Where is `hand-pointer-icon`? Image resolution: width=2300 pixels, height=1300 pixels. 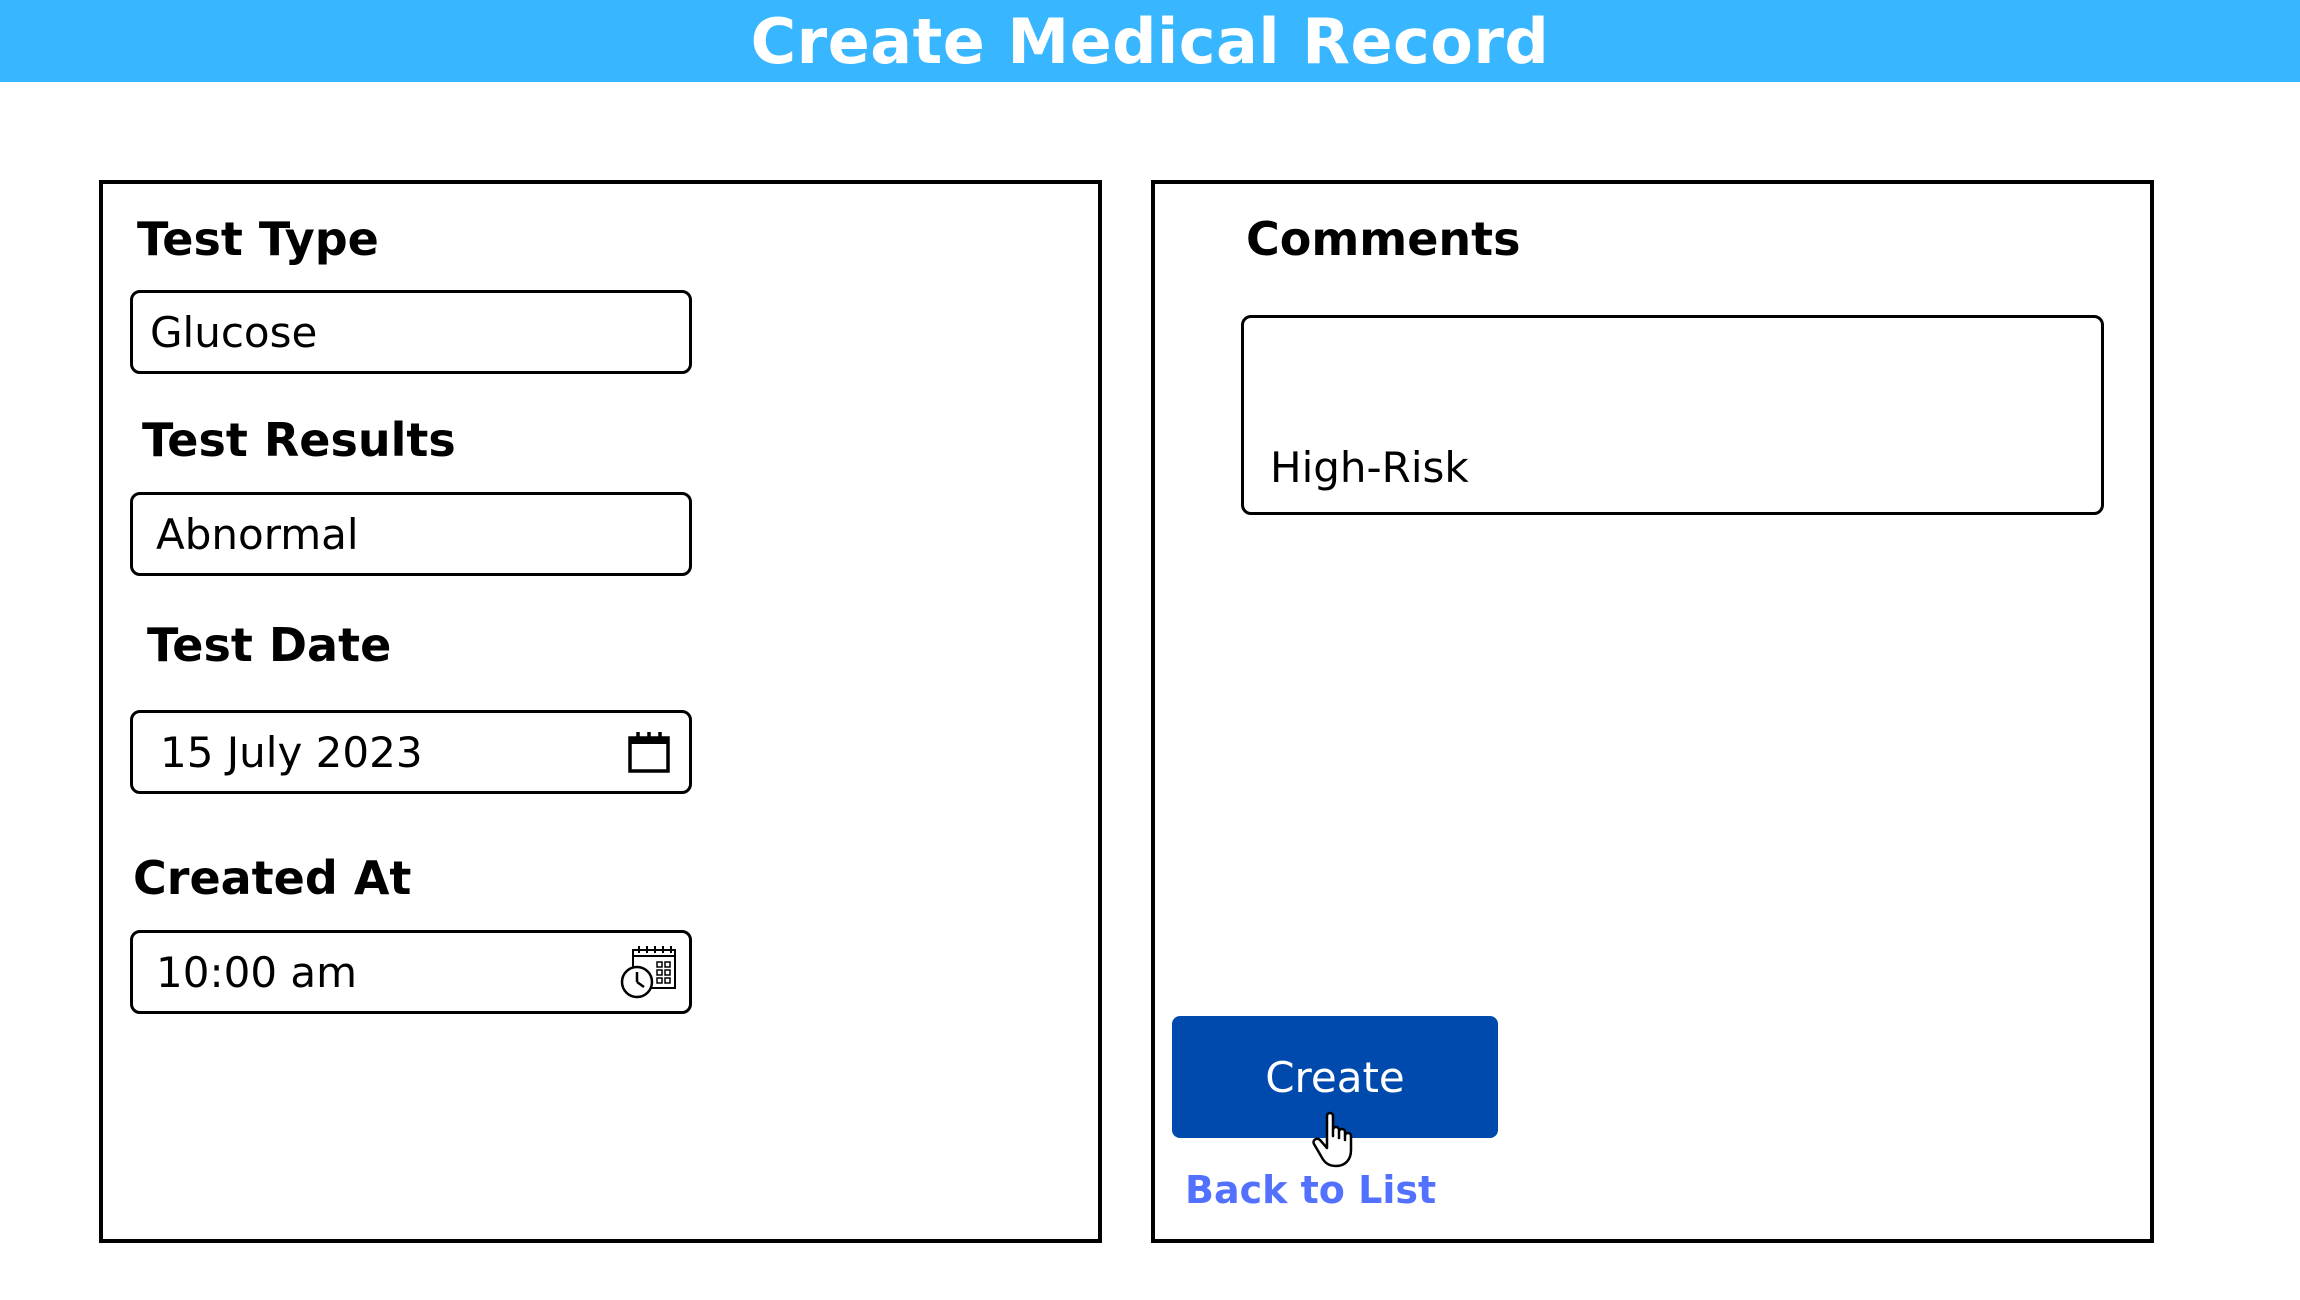 hand-pointer-icon is located at coordinates (1336, 1142).